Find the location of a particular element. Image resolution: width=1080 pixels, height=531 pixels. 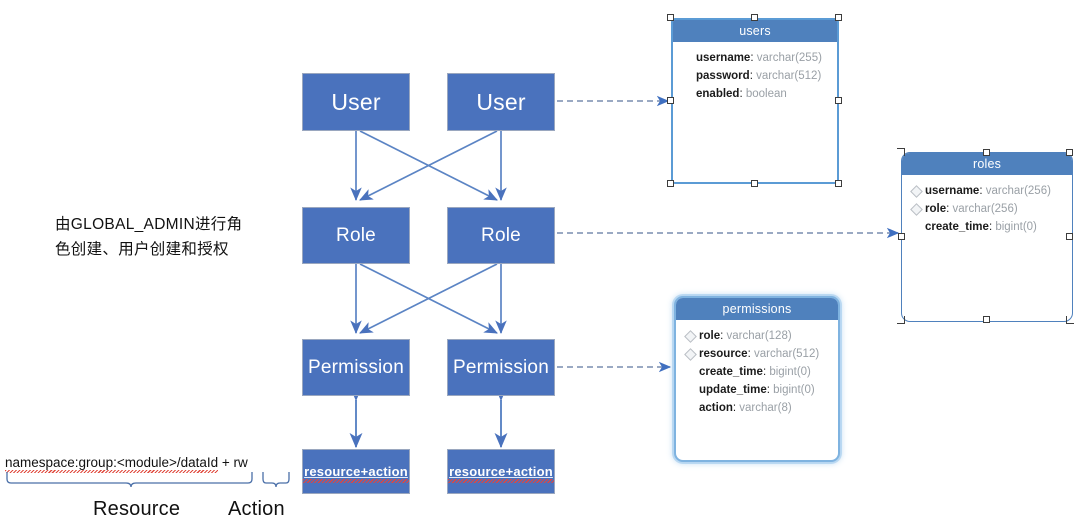

brace-layer is located at coordinates (148, 480).